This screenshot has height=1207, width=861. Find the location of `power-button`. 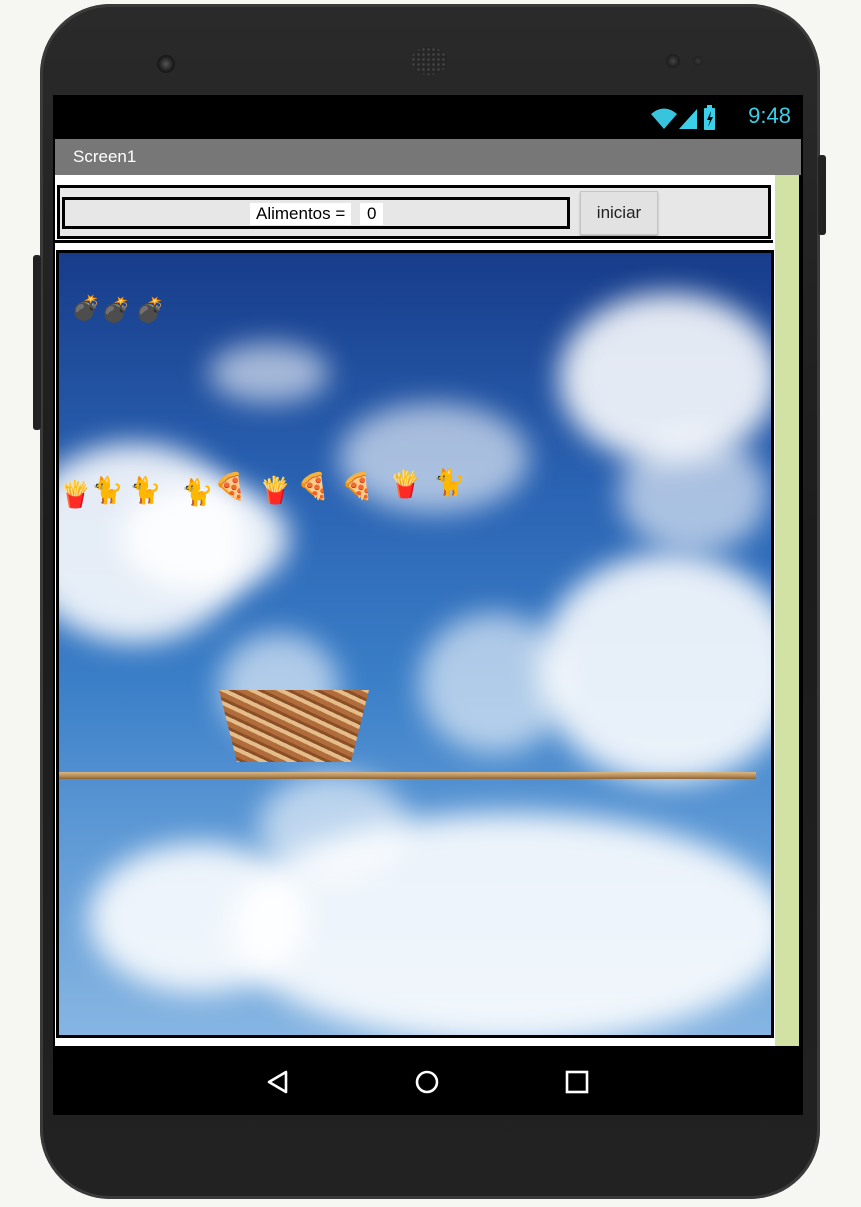

power-button is located at coordinates (822, 195).